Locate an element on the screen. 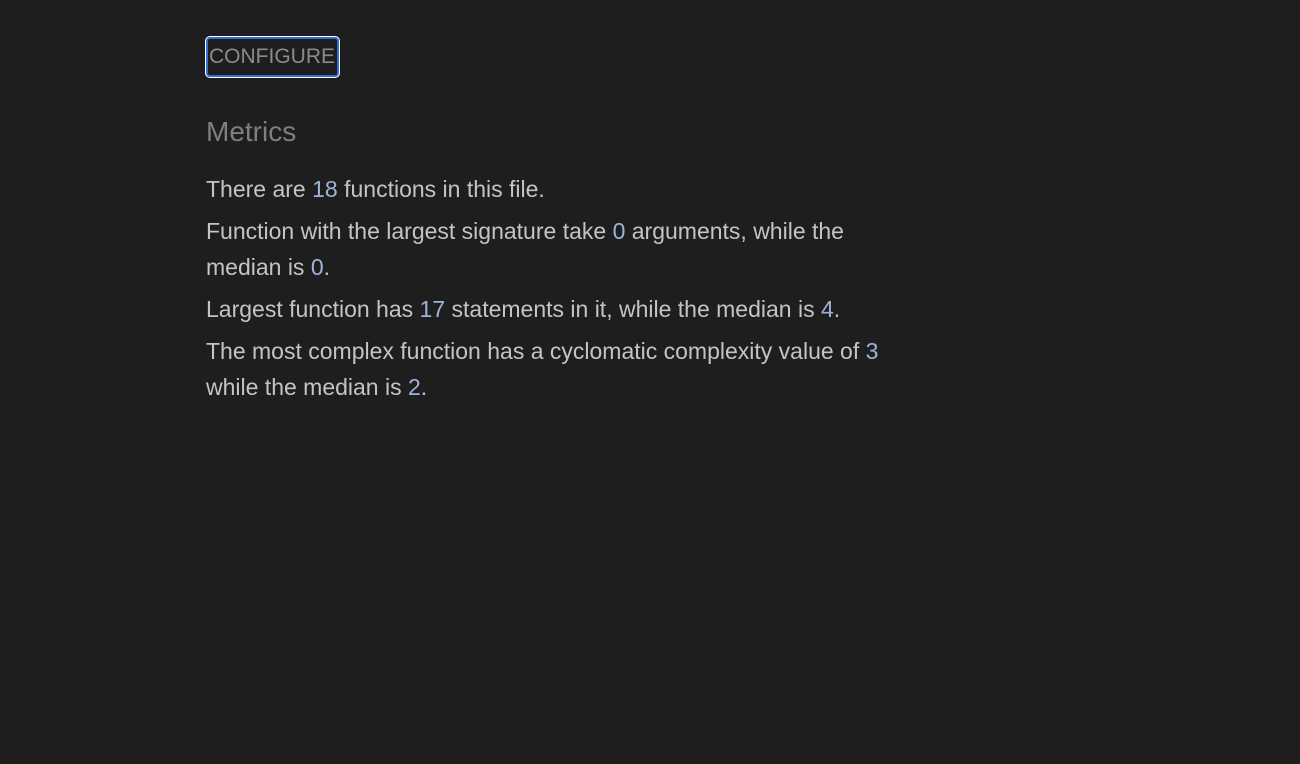 This screenshot has height=764, width=1300. text-segment: while the median is is located at coordinates (307, 387).